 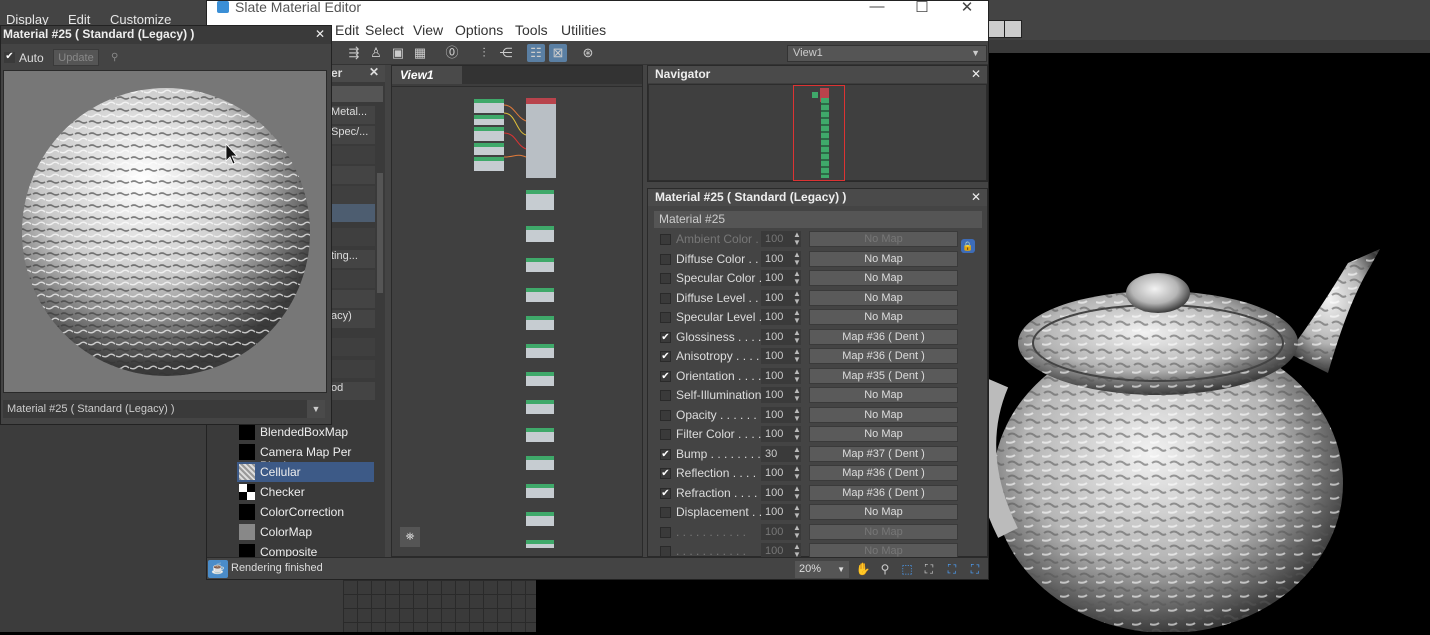 What do you see at coordinates (398, 53) in the screenshot?
I see `show-map-icon: ▣` at bounding box center [398, 53].